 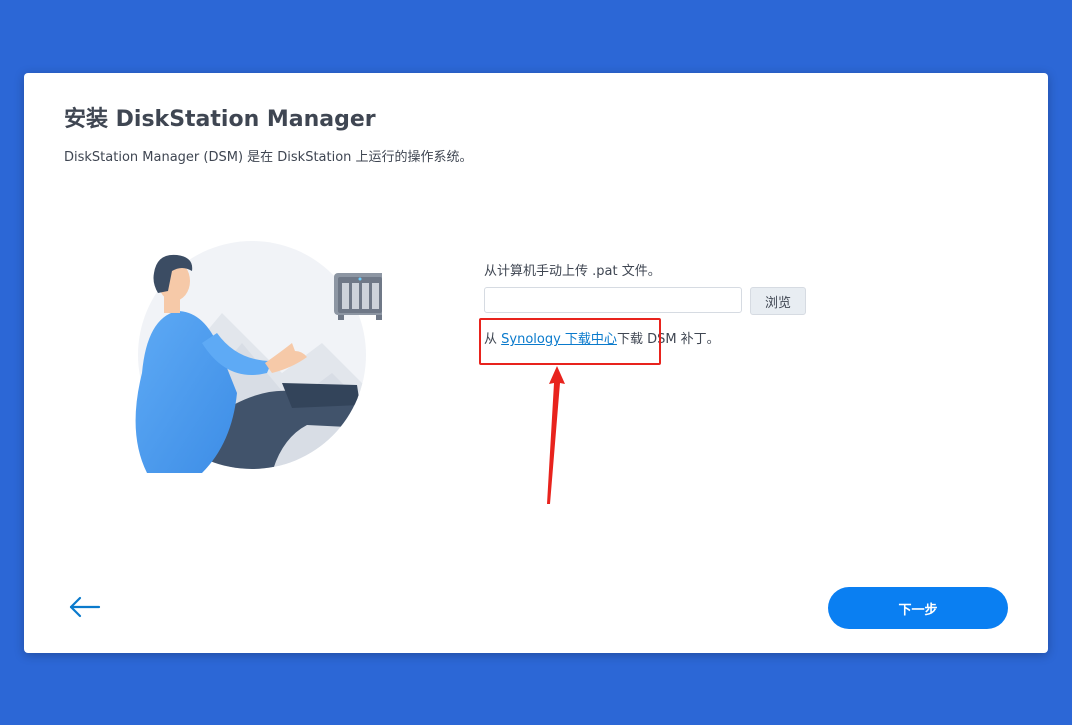 I want to click on illustration-person-nas, so click(x=258, y=357).